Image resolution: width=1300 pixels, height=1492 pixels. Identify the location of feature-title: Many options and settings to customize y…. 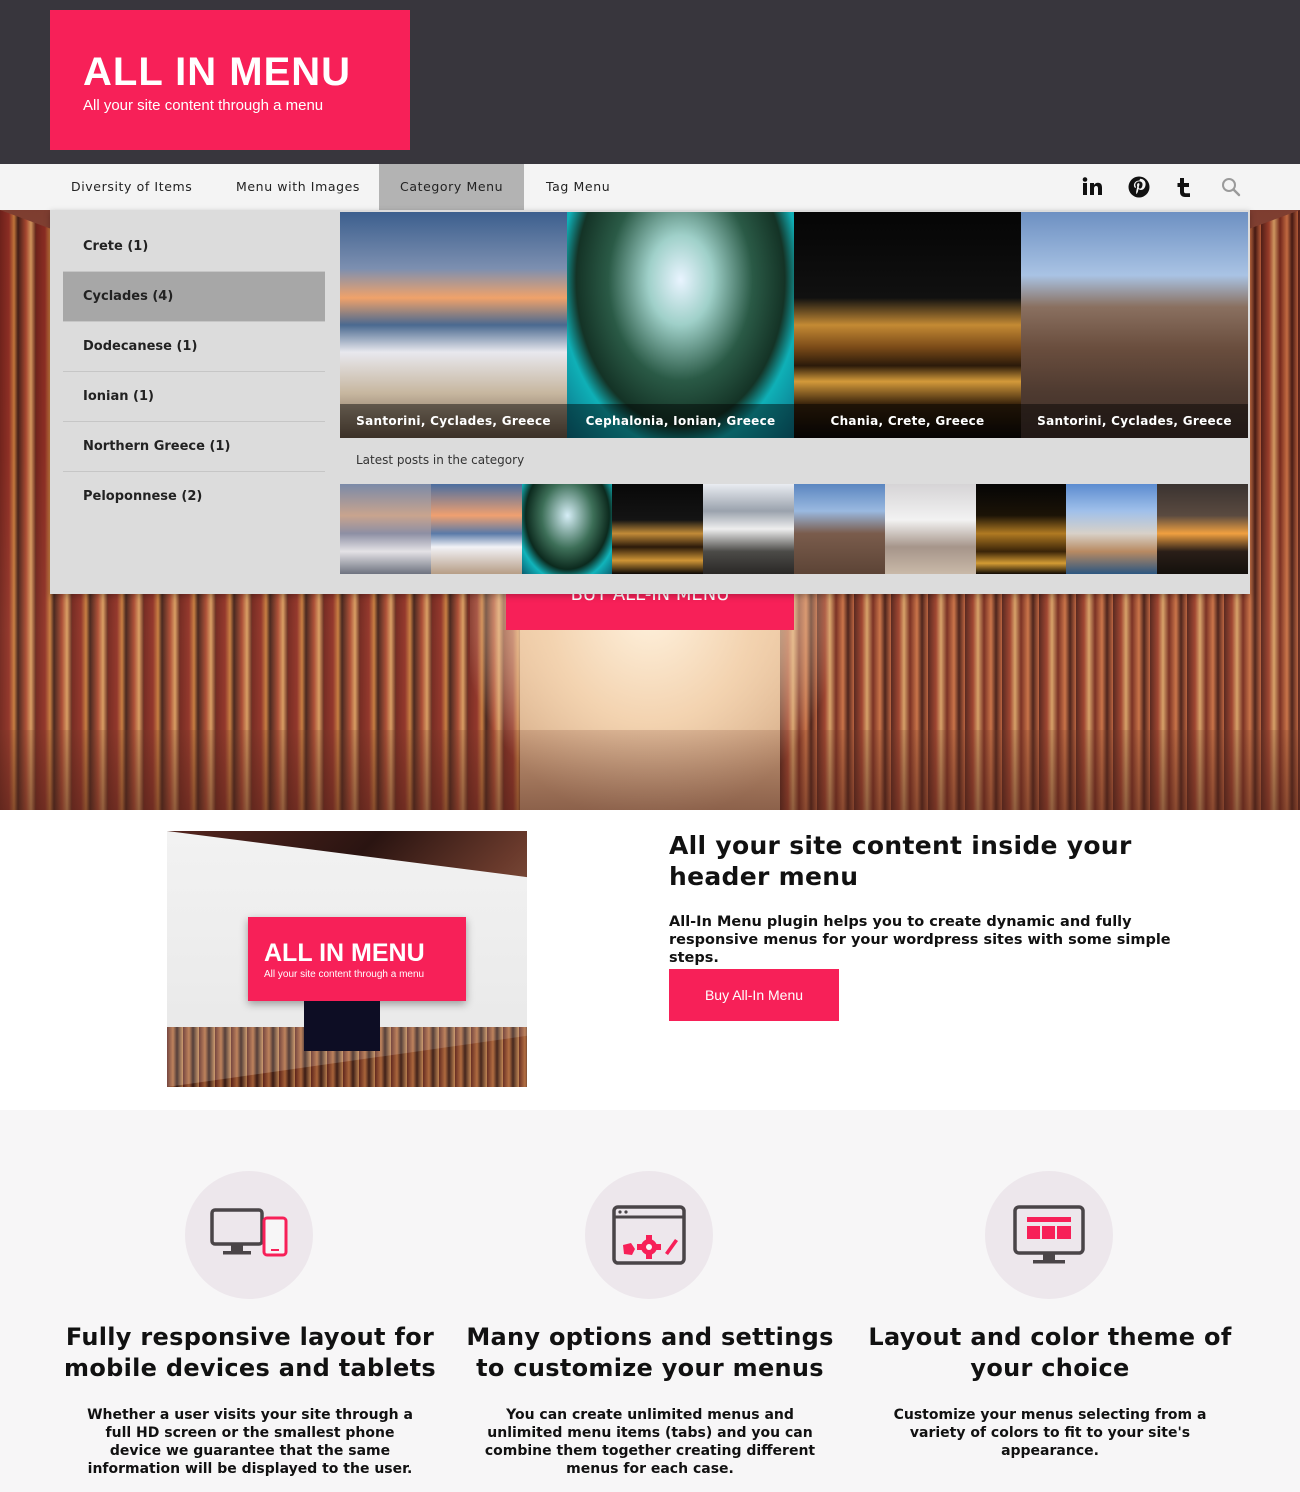
(650, 1352).